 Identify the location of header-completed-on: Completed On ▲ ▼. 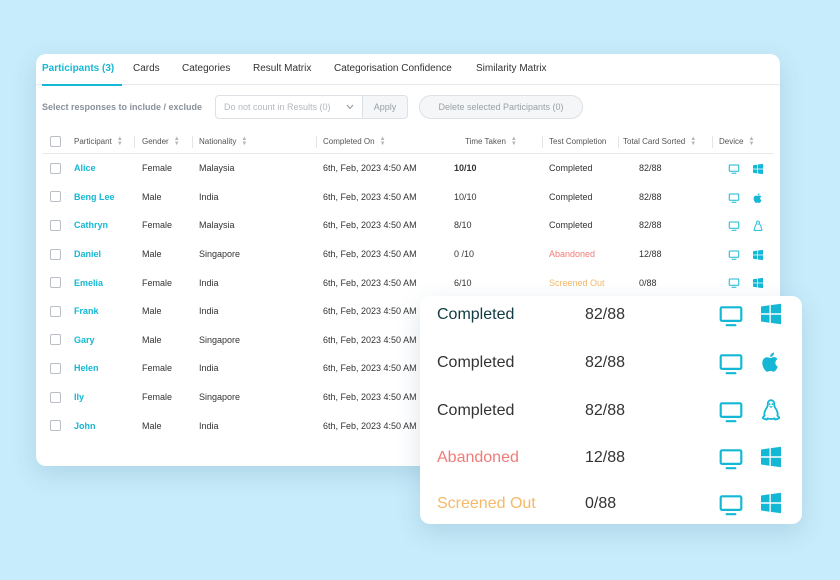
(354, 141).